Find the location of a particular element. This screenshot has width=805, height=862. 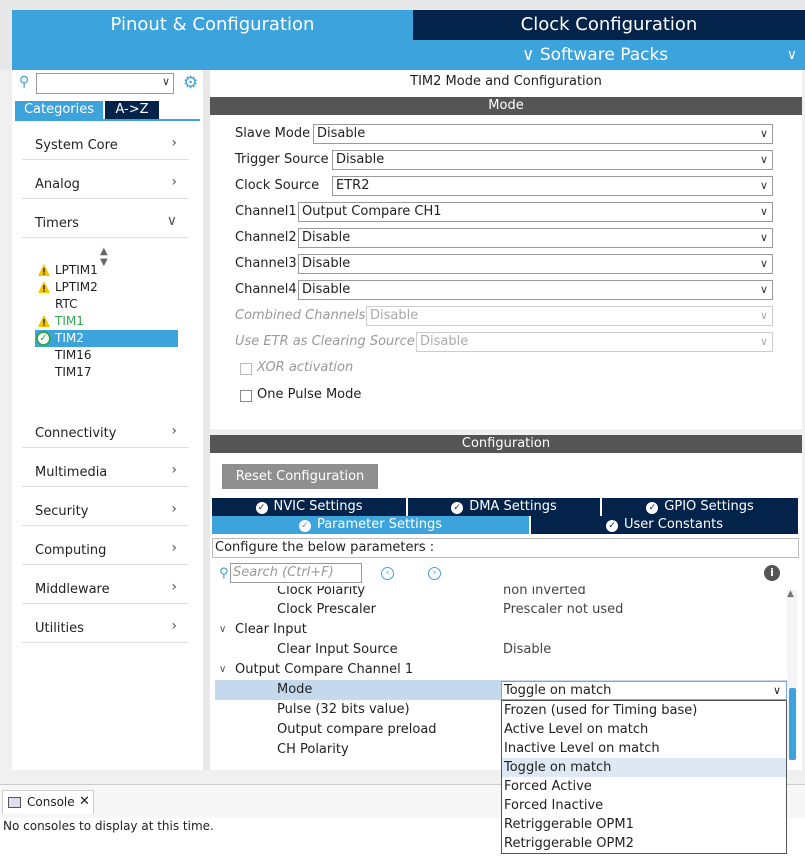

xor-activation-checkbox is located at coordinates (246, 369).